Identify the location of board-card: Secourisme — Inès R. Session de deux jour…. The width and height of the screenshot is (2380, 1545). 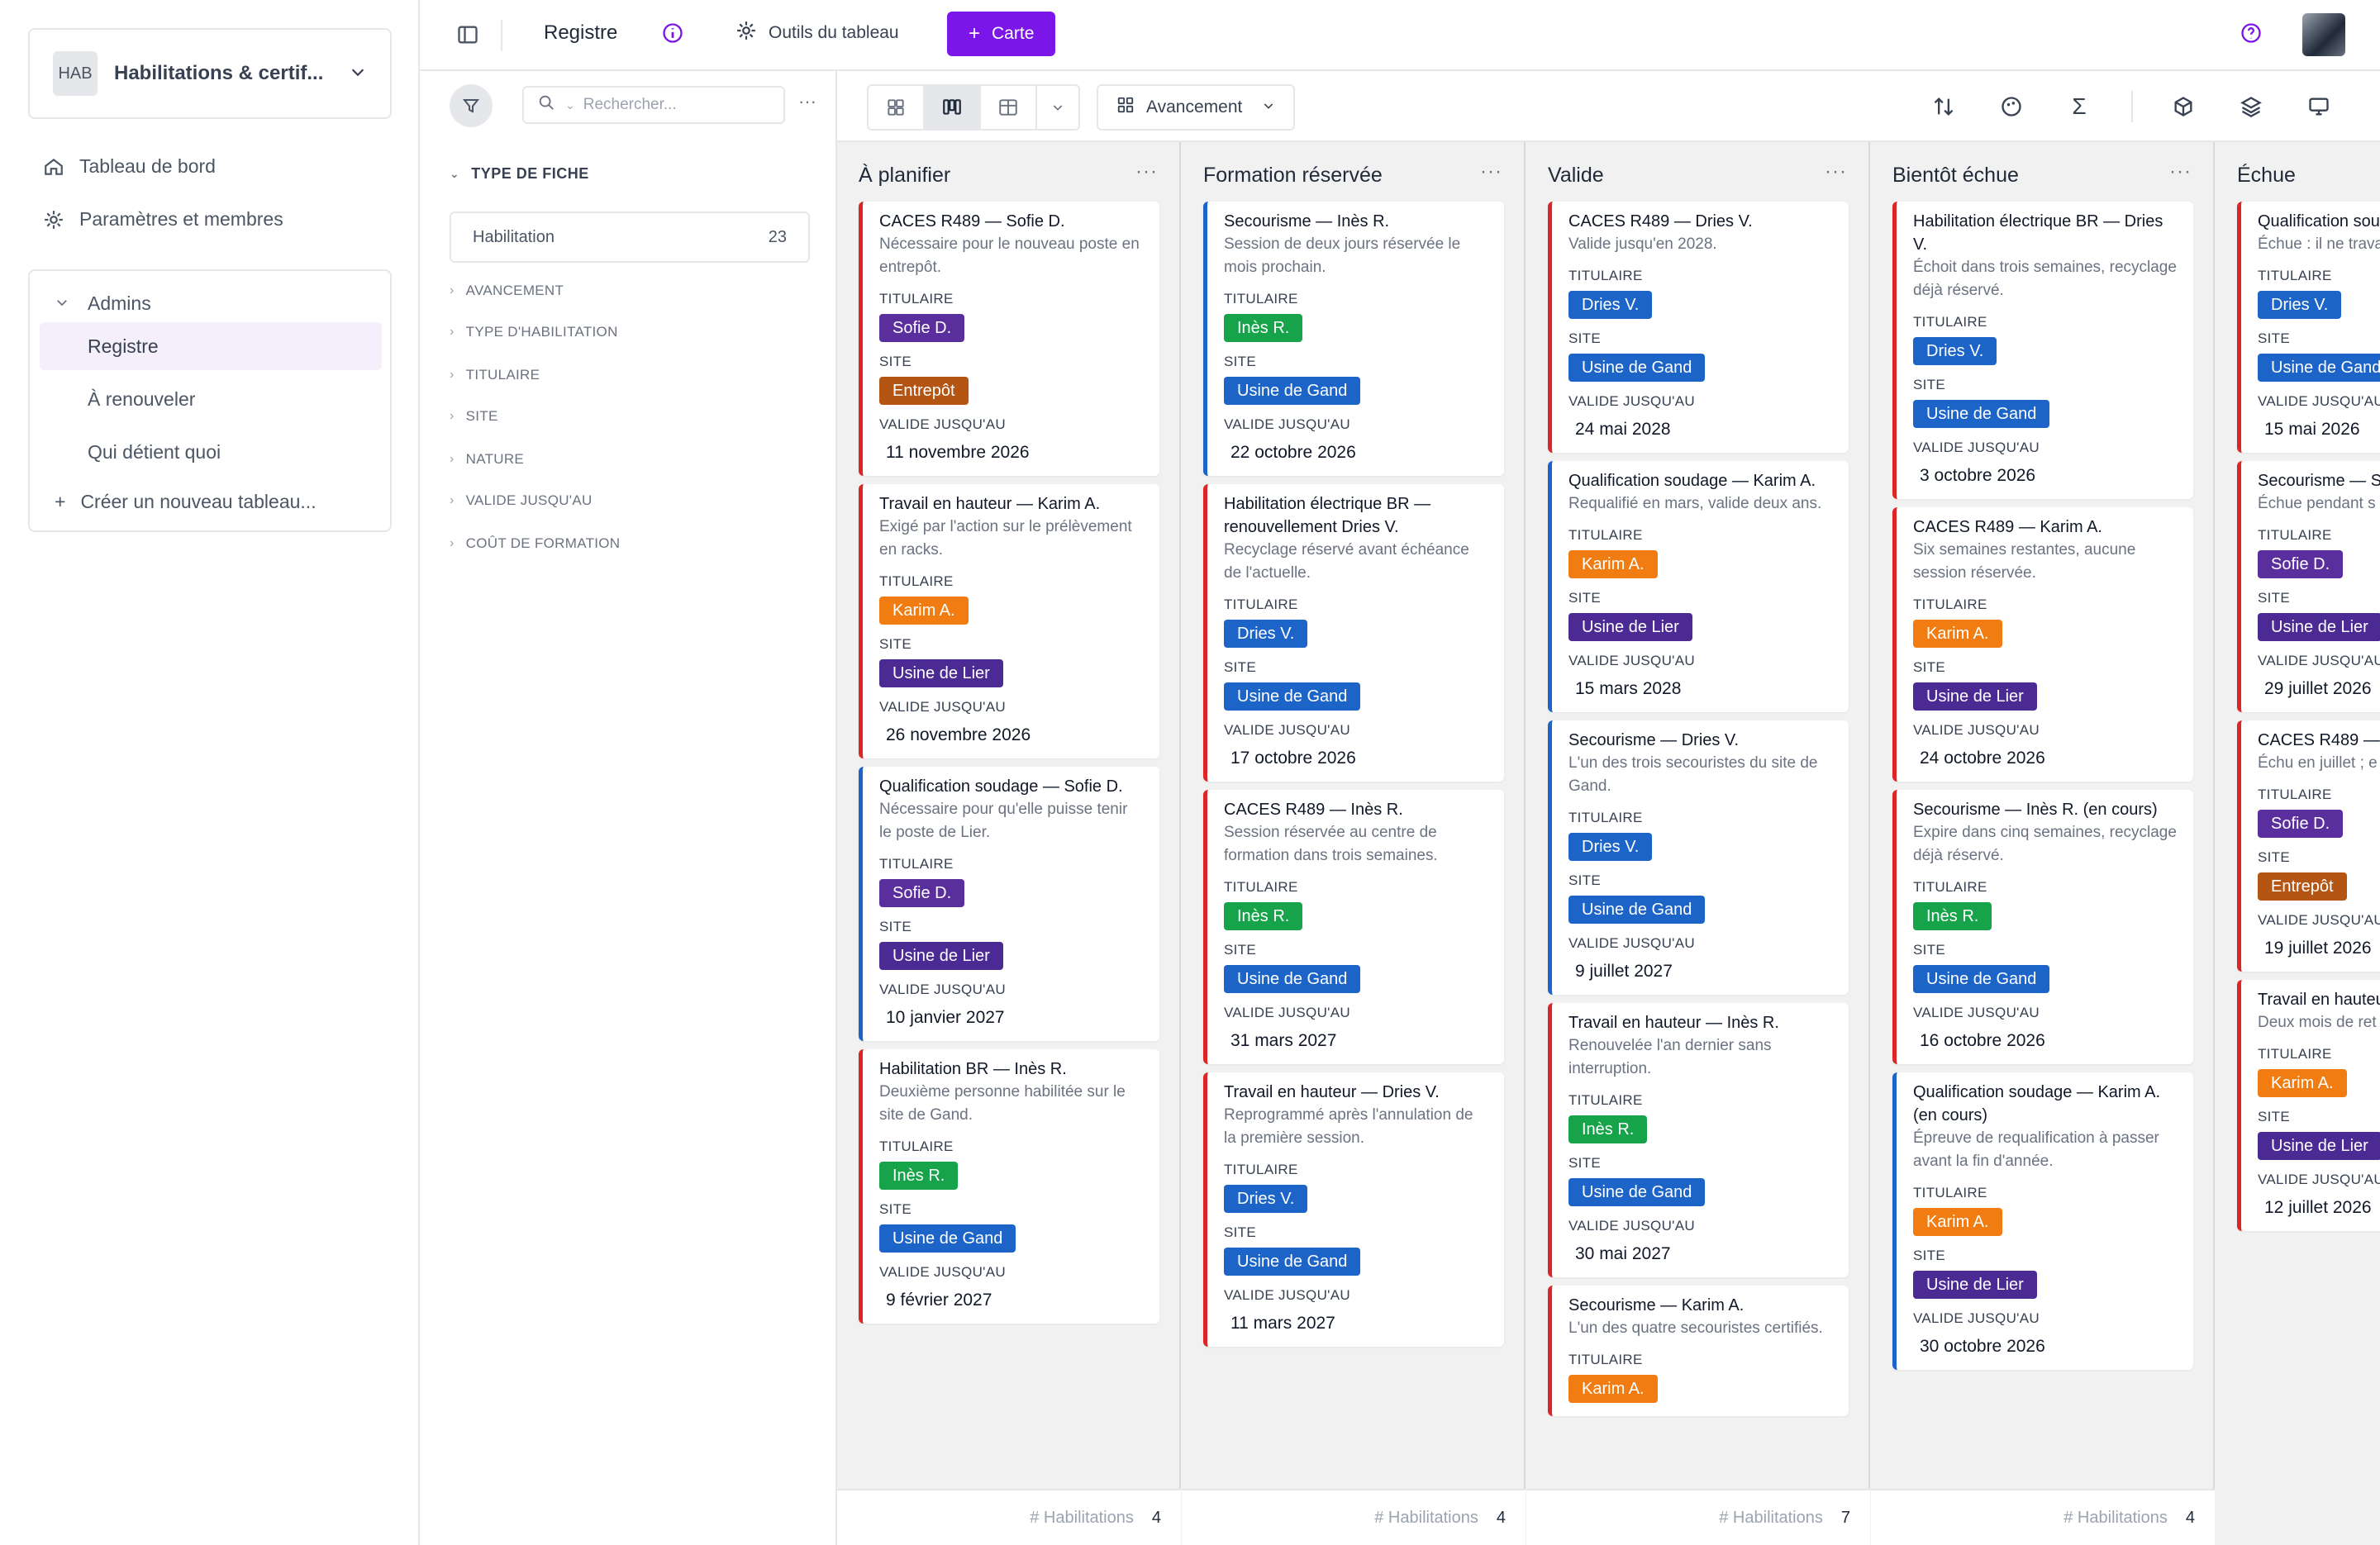
(1353, 339).